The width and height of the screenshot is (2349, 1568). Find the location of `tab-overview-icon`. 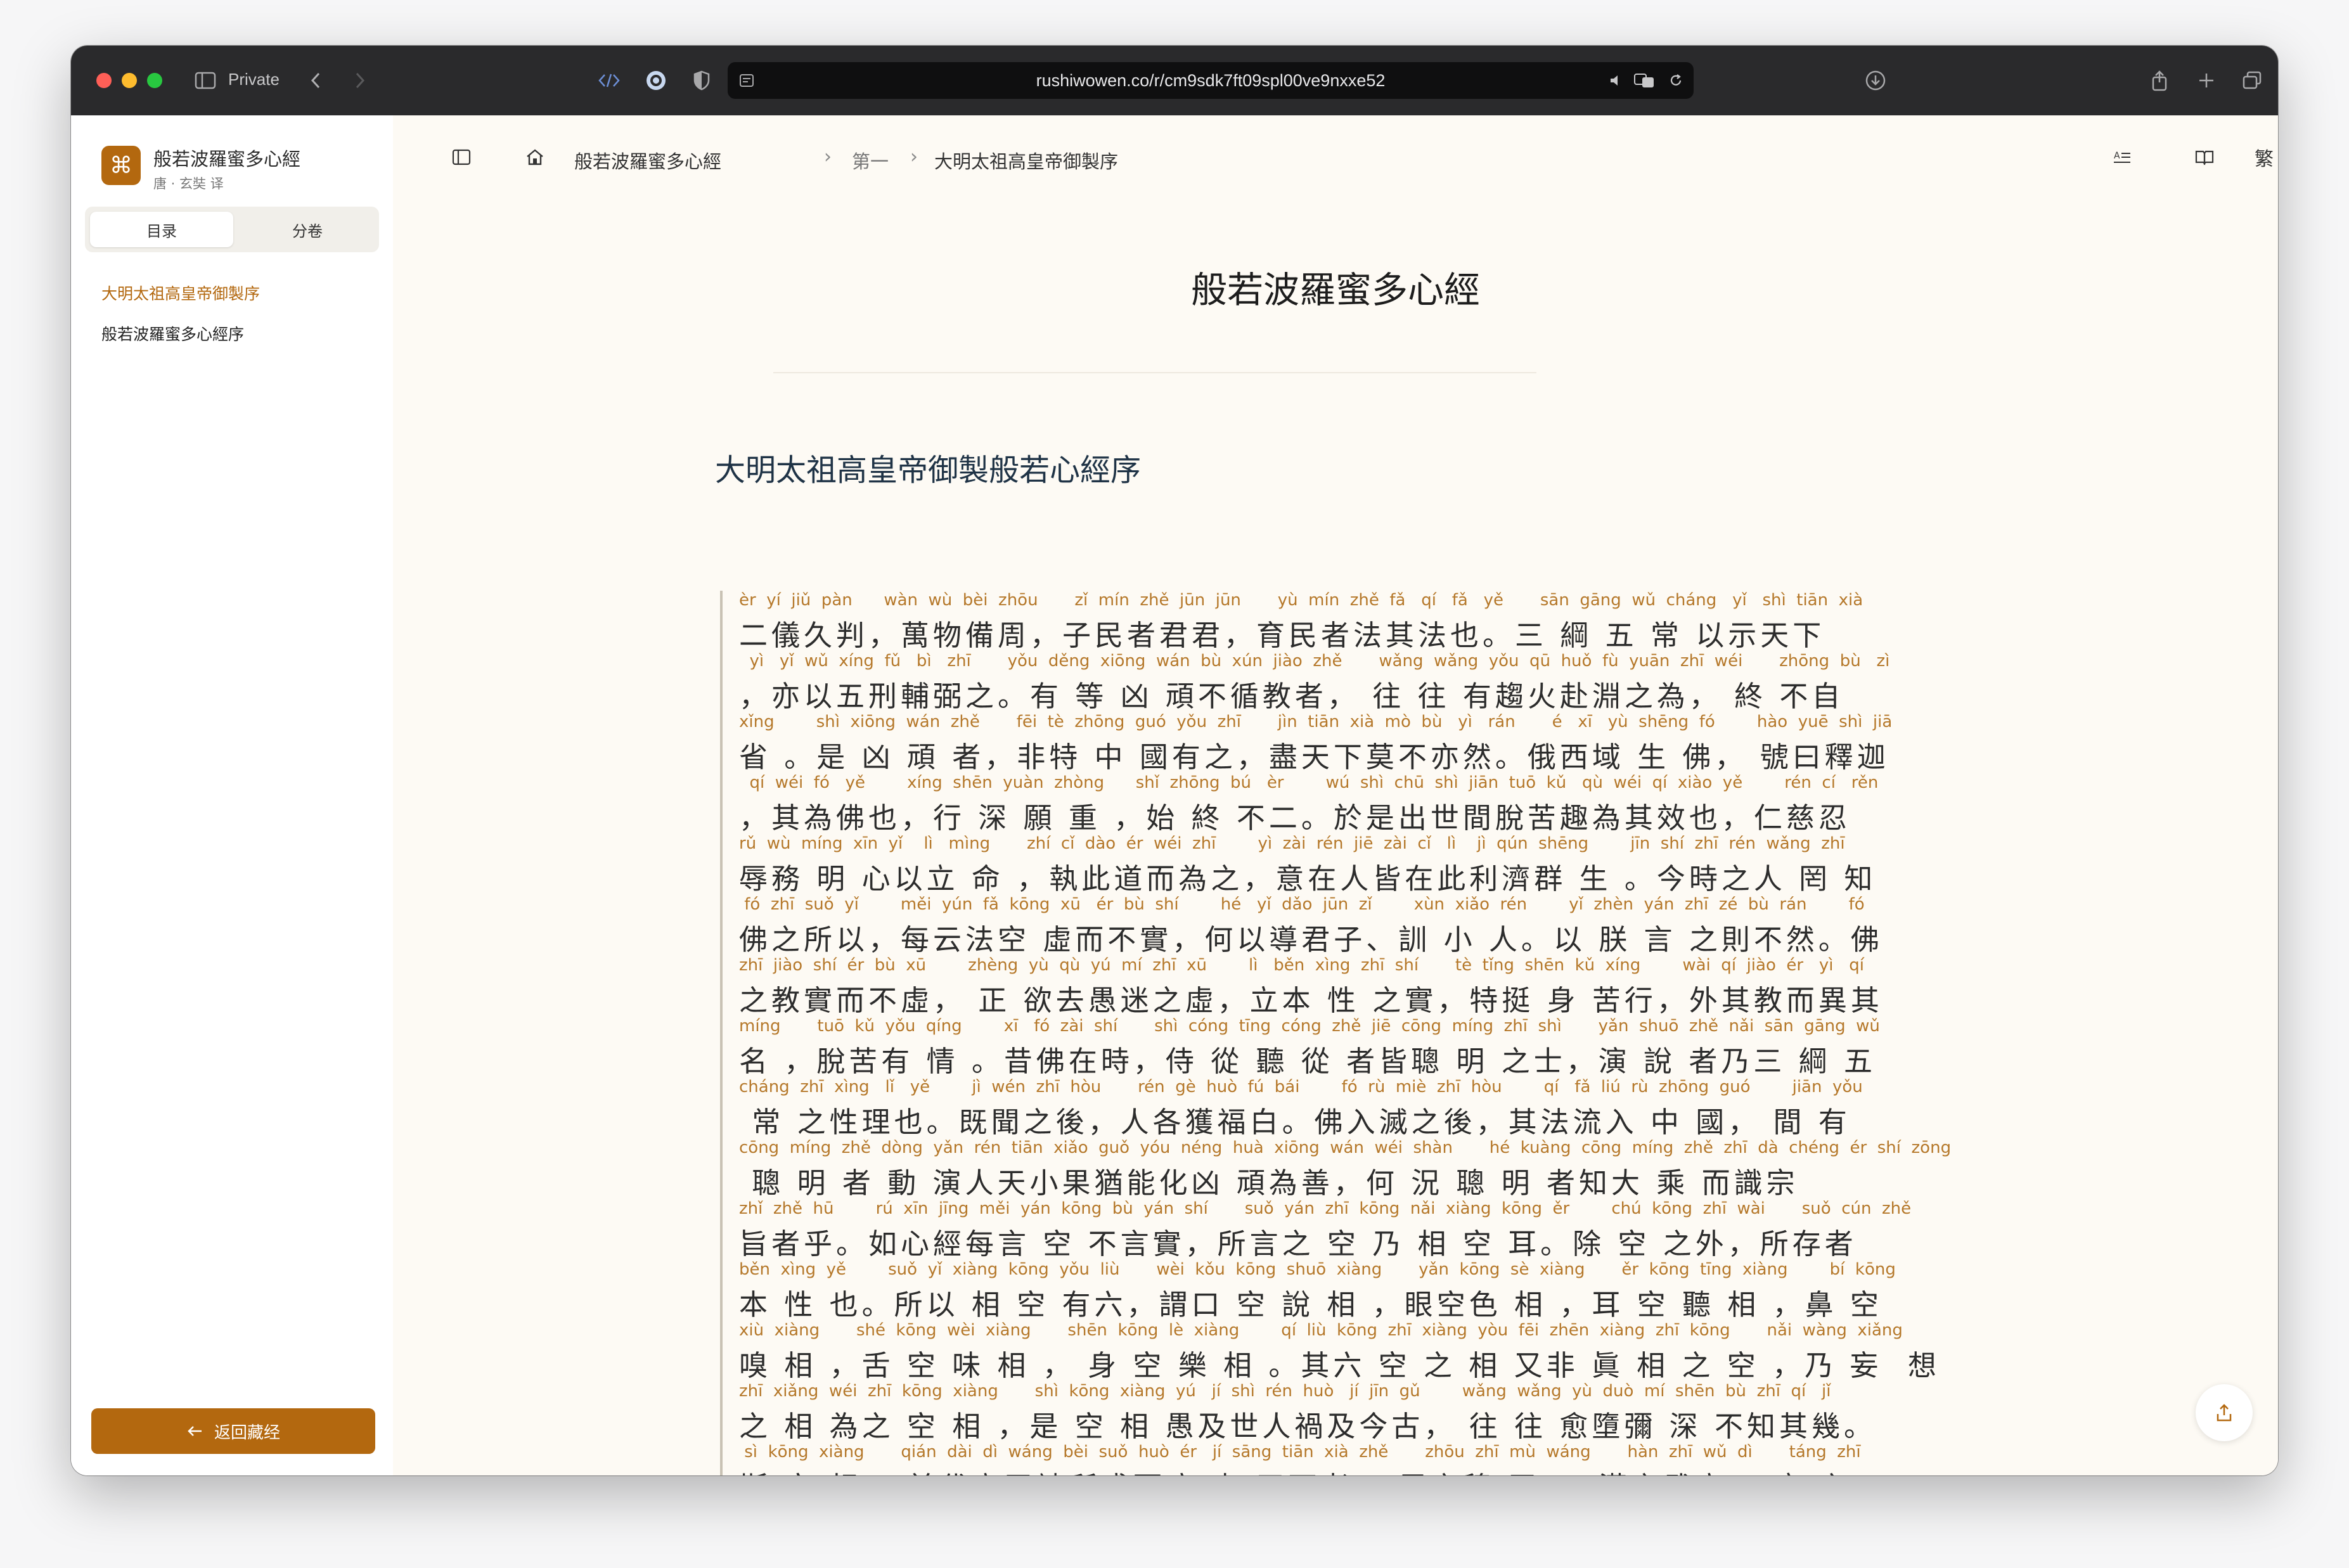

tab-overview-icon is located at coordinates (2252, 80).